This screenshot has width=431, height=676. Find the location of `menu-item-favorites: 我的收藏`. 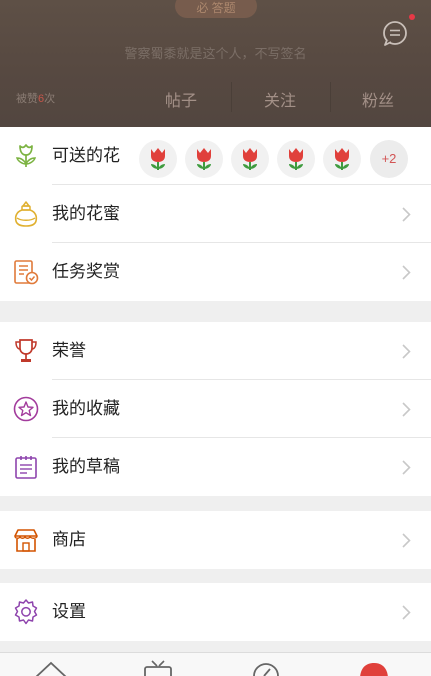

menu-item-favorites: 我的收藏 is located at coordinates (215, 409).